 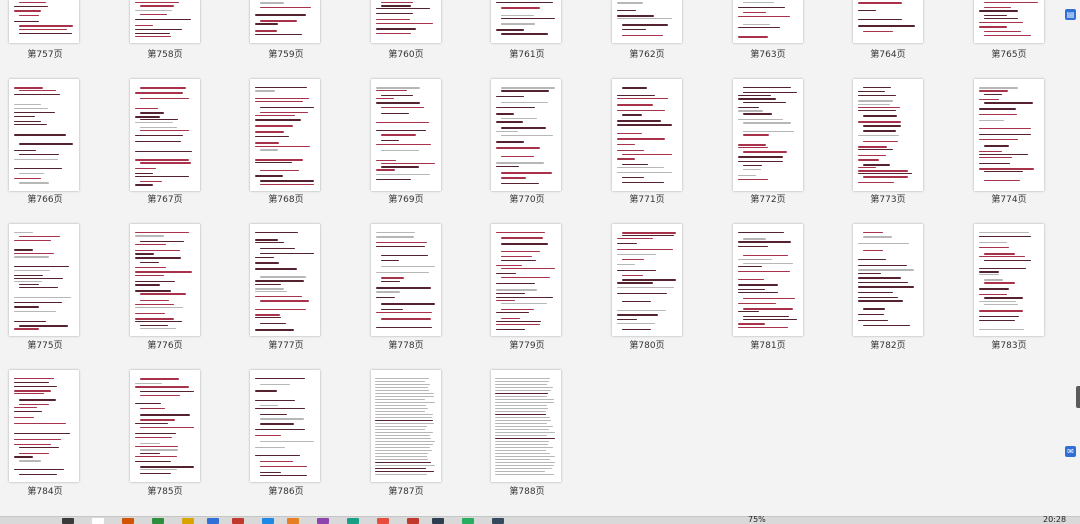 What do you see at coordinates (1070, 451) in the screenshot?
I see `chat-icon: ✉` at bounding box center [1070, 451].